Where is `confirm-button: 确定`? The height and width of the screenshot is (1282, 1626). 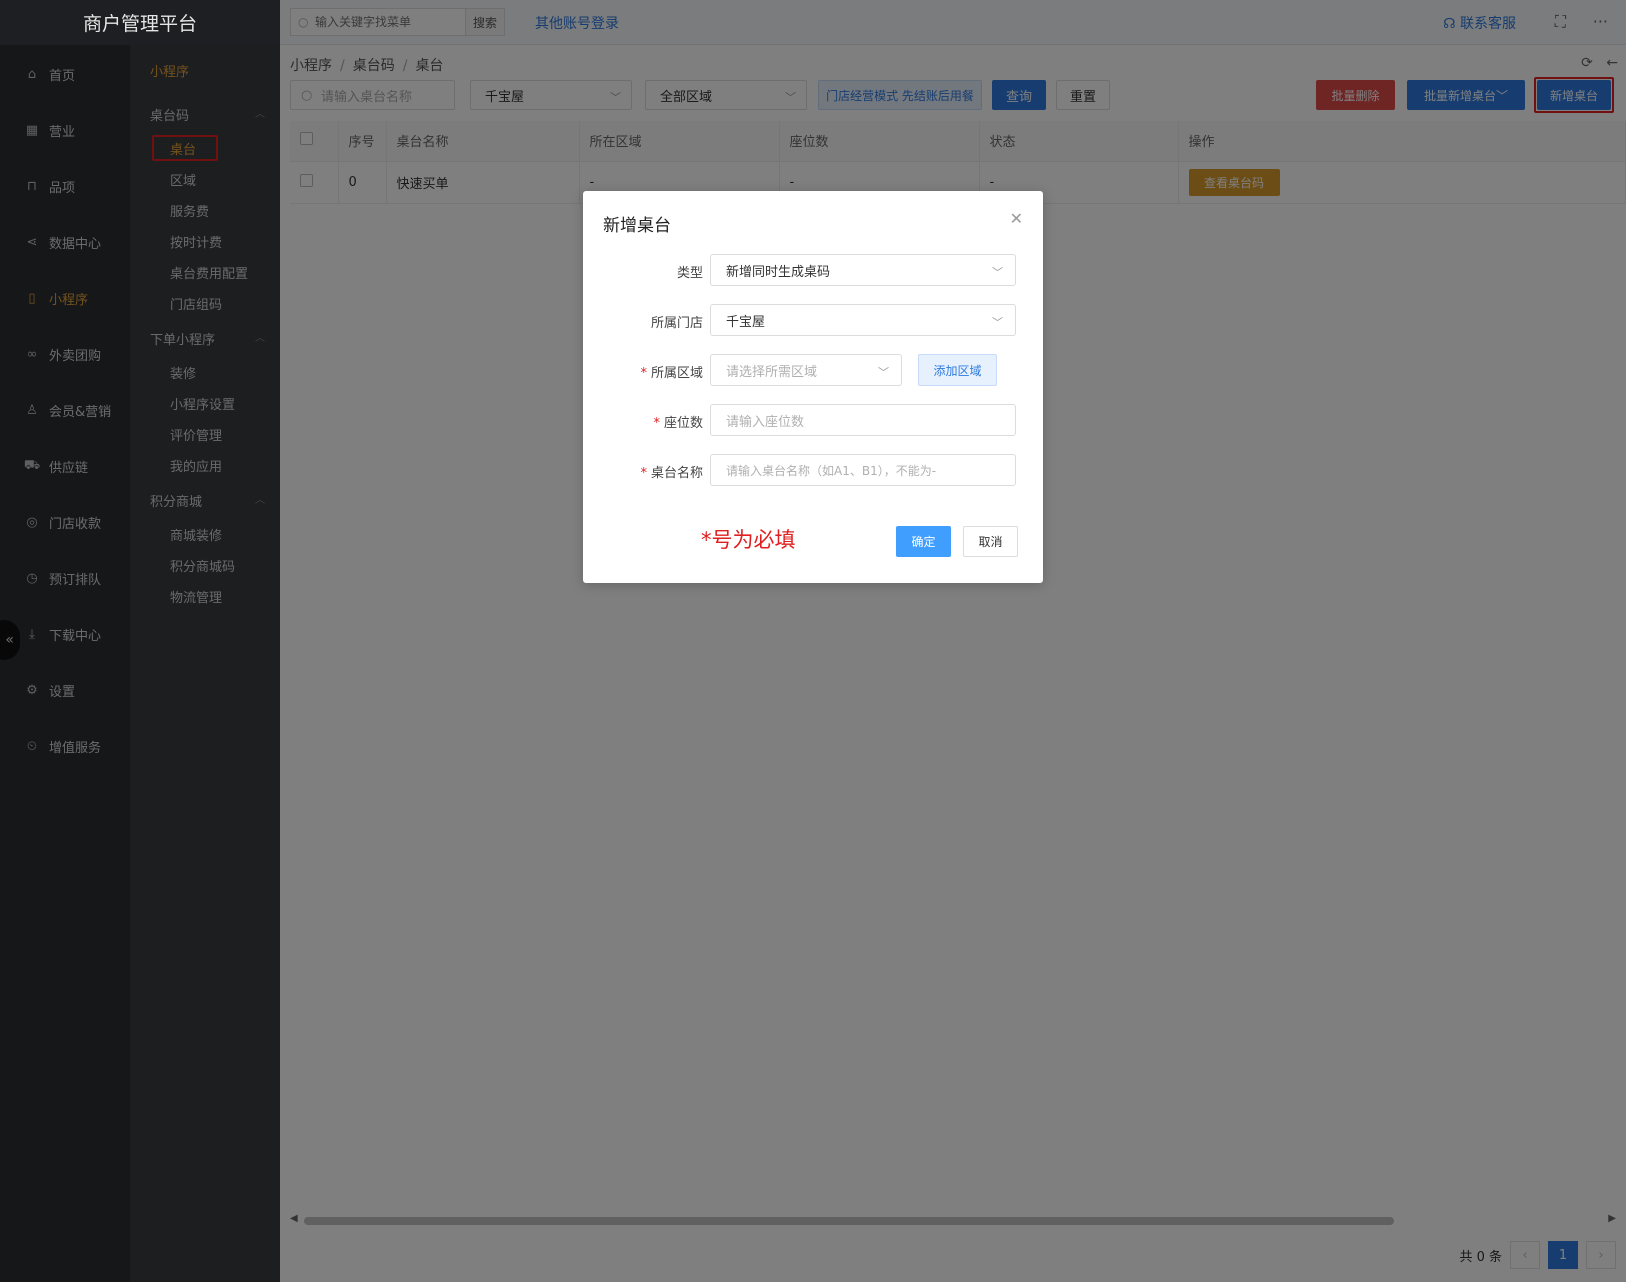
confirm-button: 确定 is located at coordinates (923, 541).